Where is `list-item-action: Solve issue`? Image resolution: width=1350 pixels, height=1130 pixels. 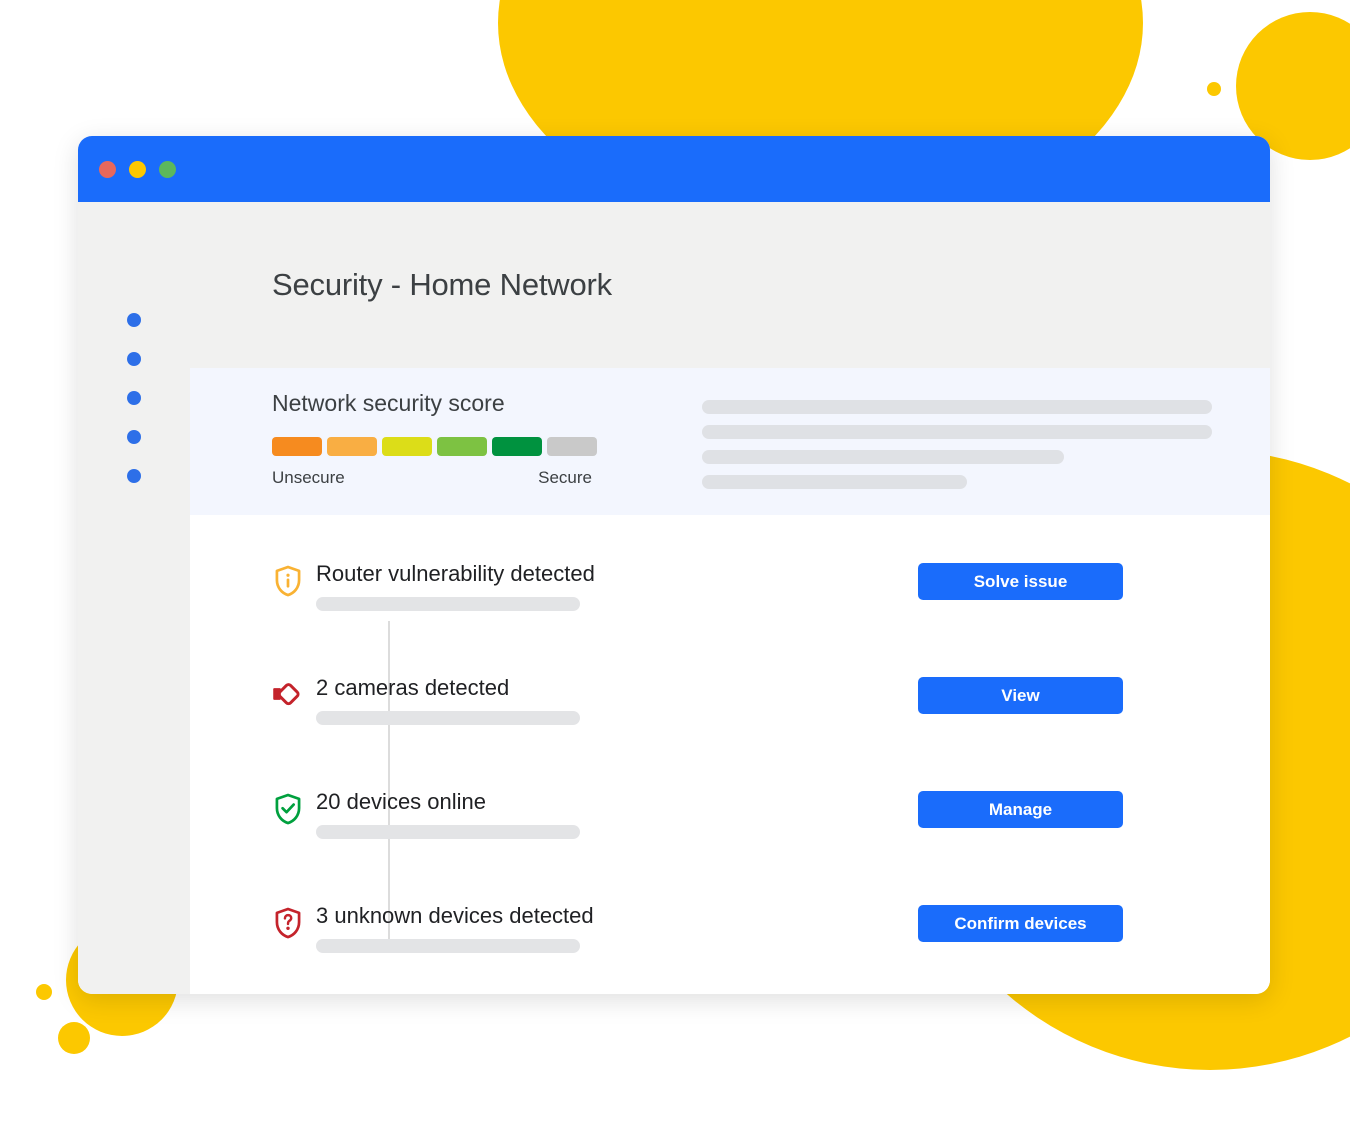 list-item-action: Solve issue is located at coordinates (1094, 579).